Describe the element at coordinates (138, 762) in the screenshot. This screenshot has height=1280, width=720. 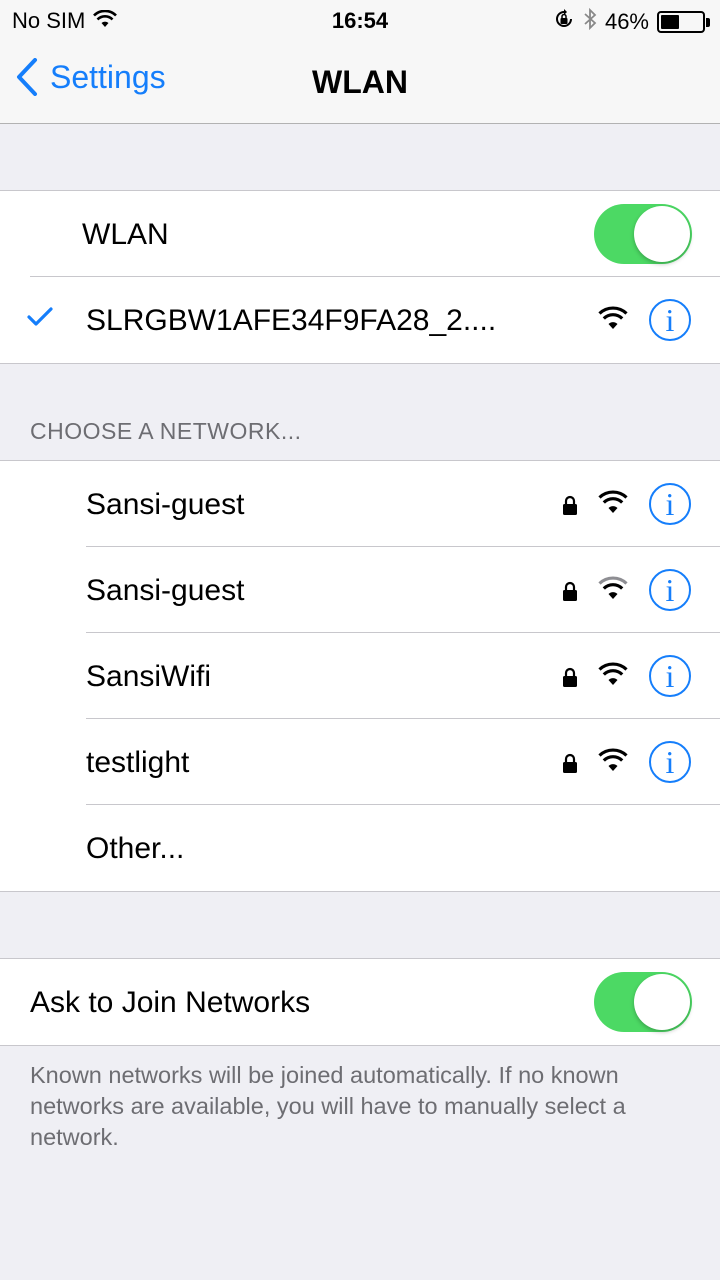
I see `network-name: testlight` at that location.